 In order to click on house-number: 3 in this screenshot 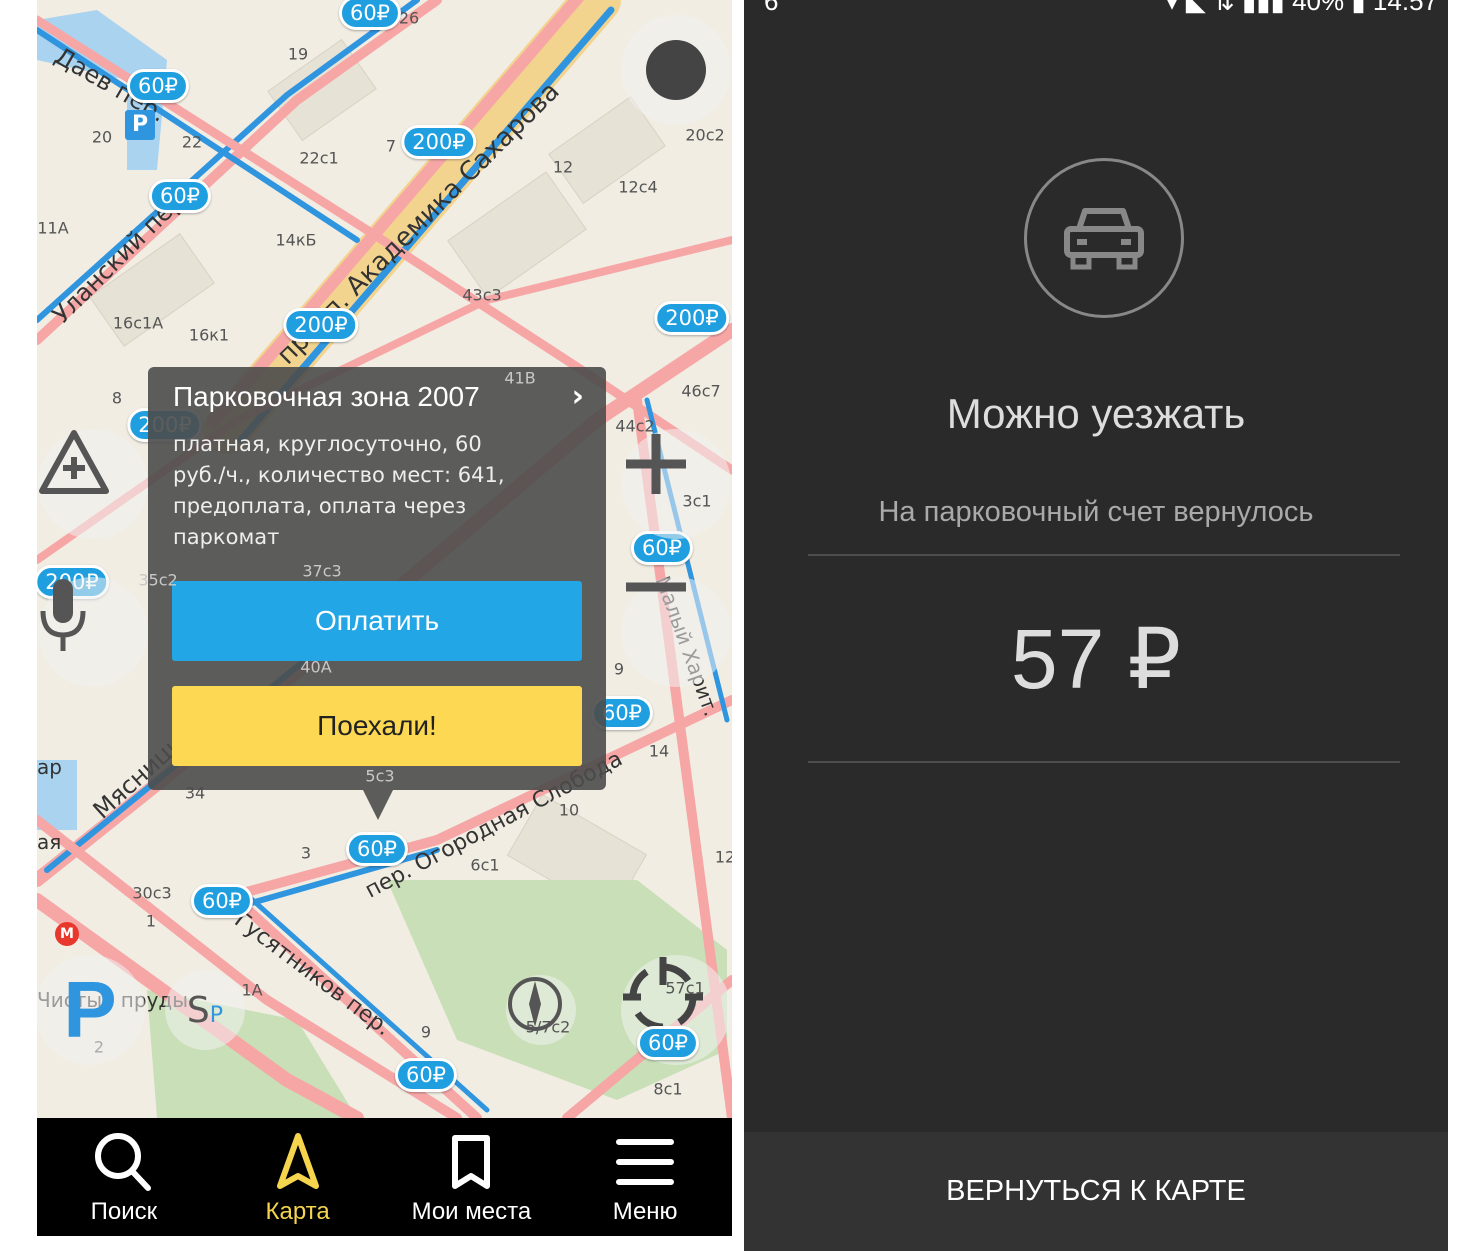, I will do `click(306, 853)`.